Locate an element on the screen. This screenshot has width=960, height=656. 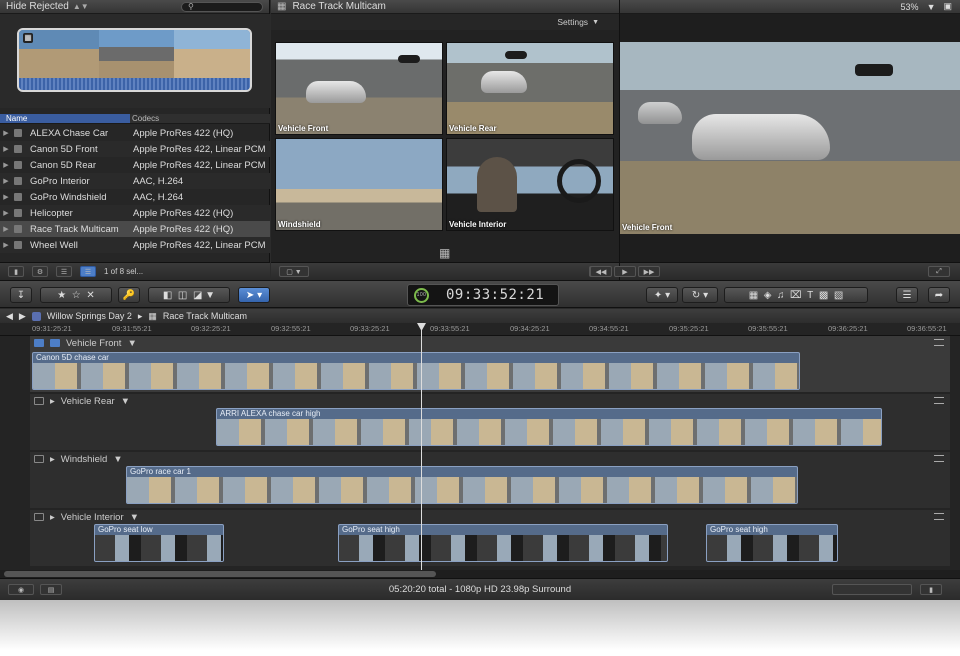
angle-cell-3: Windshield is located at coordinates (359, 184).